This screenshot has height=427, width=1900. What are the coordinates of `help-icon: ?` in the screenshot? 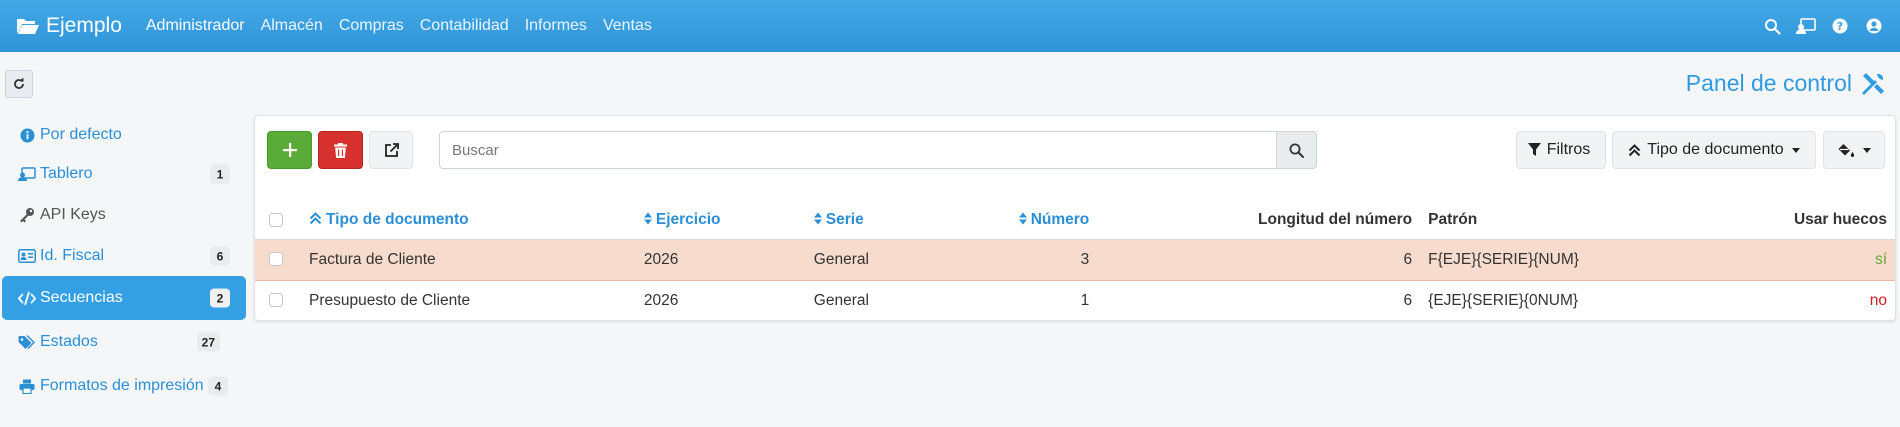 It's located at (1840, 26).